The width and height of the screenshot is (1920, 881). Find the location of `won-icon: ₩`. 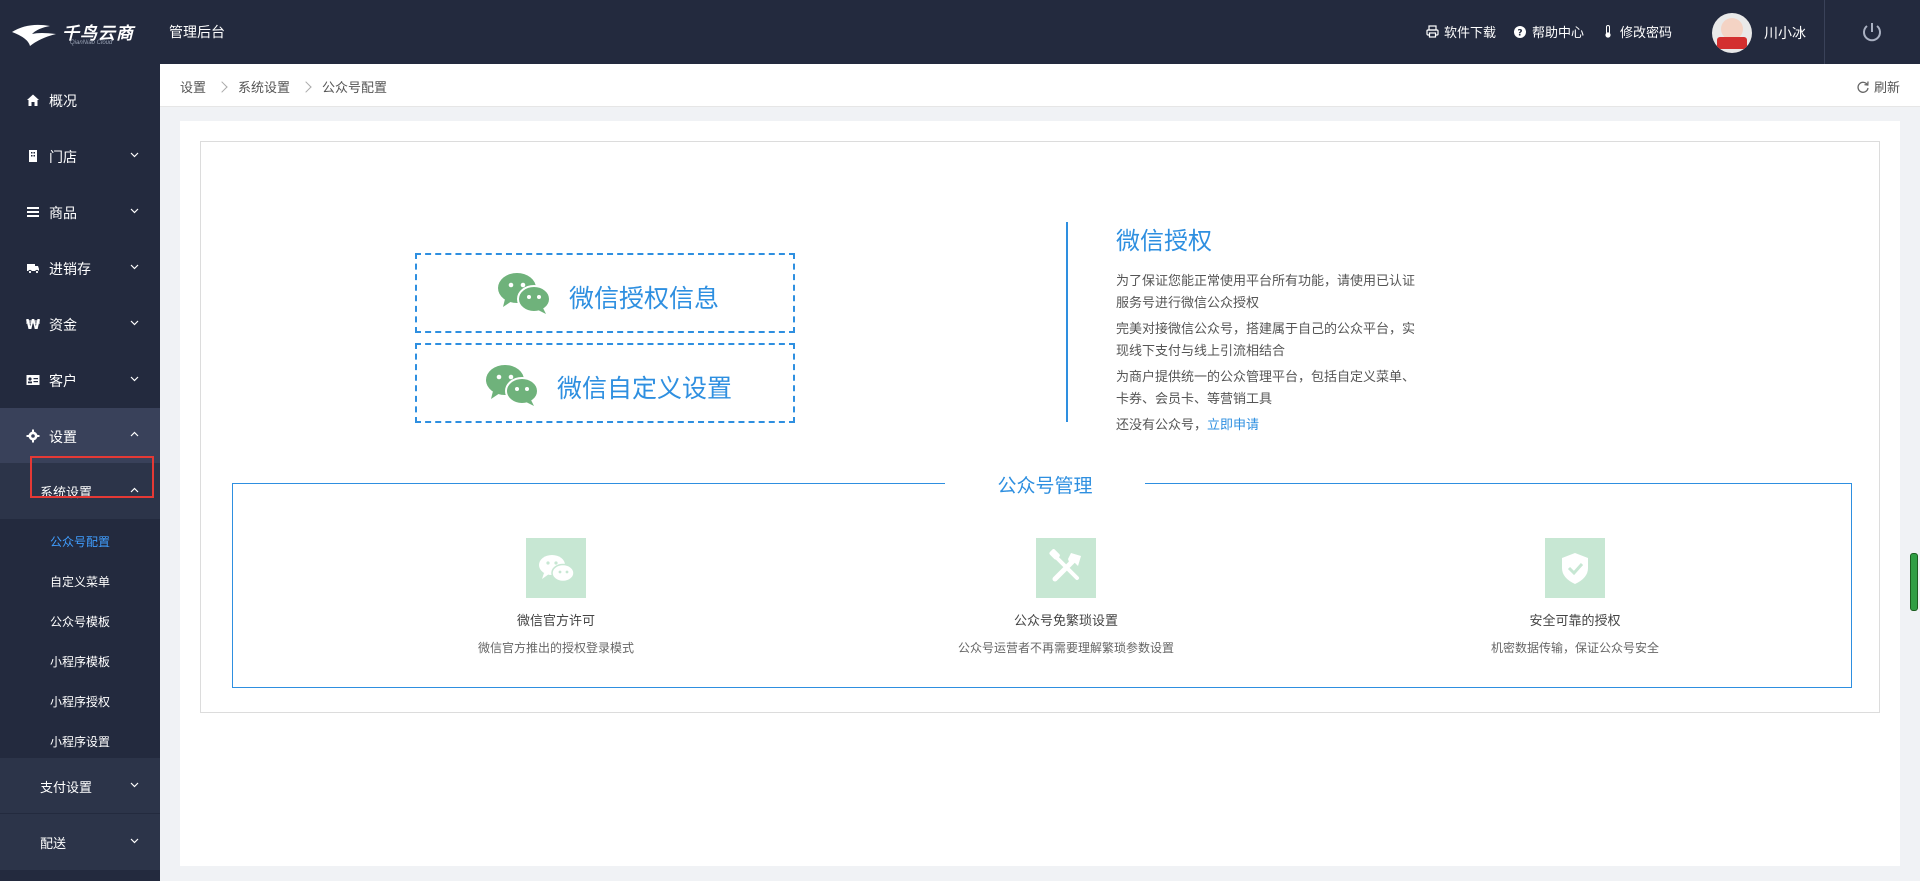

won-icon: ₩ is located at coordinates (33, 324).